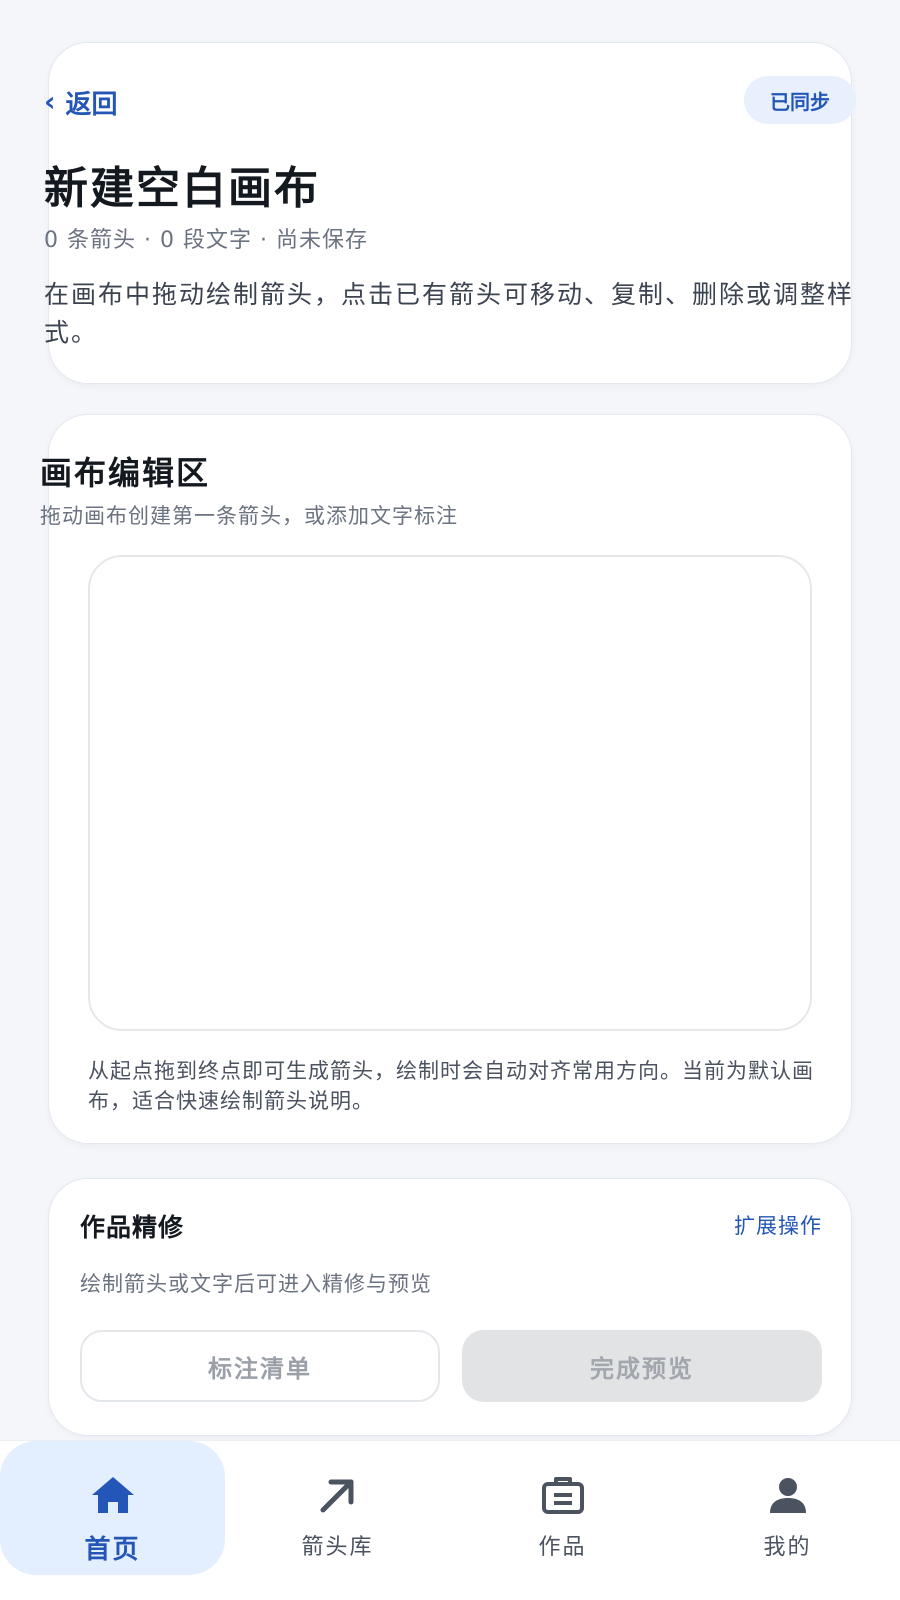  What do you see at coordinates (800, 100) in the screenshot?
I see `sync-status-badge: 已同步` at bounding box center [800, 100].